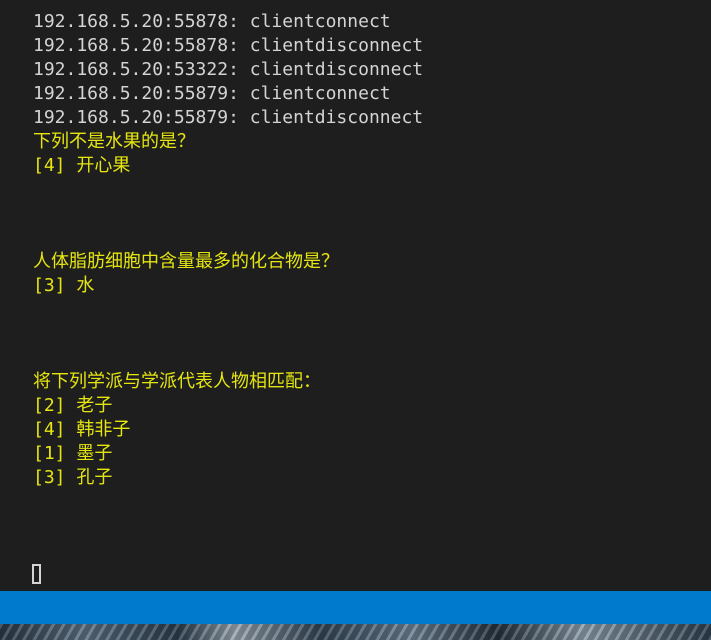 This screenshot has height=640, width=711. What do you see at coordinates (228, 69) in the screenshot?
I see `log-line: 192.168.5.20:53322: clientdisconnect` at bounding box center [228, 69].